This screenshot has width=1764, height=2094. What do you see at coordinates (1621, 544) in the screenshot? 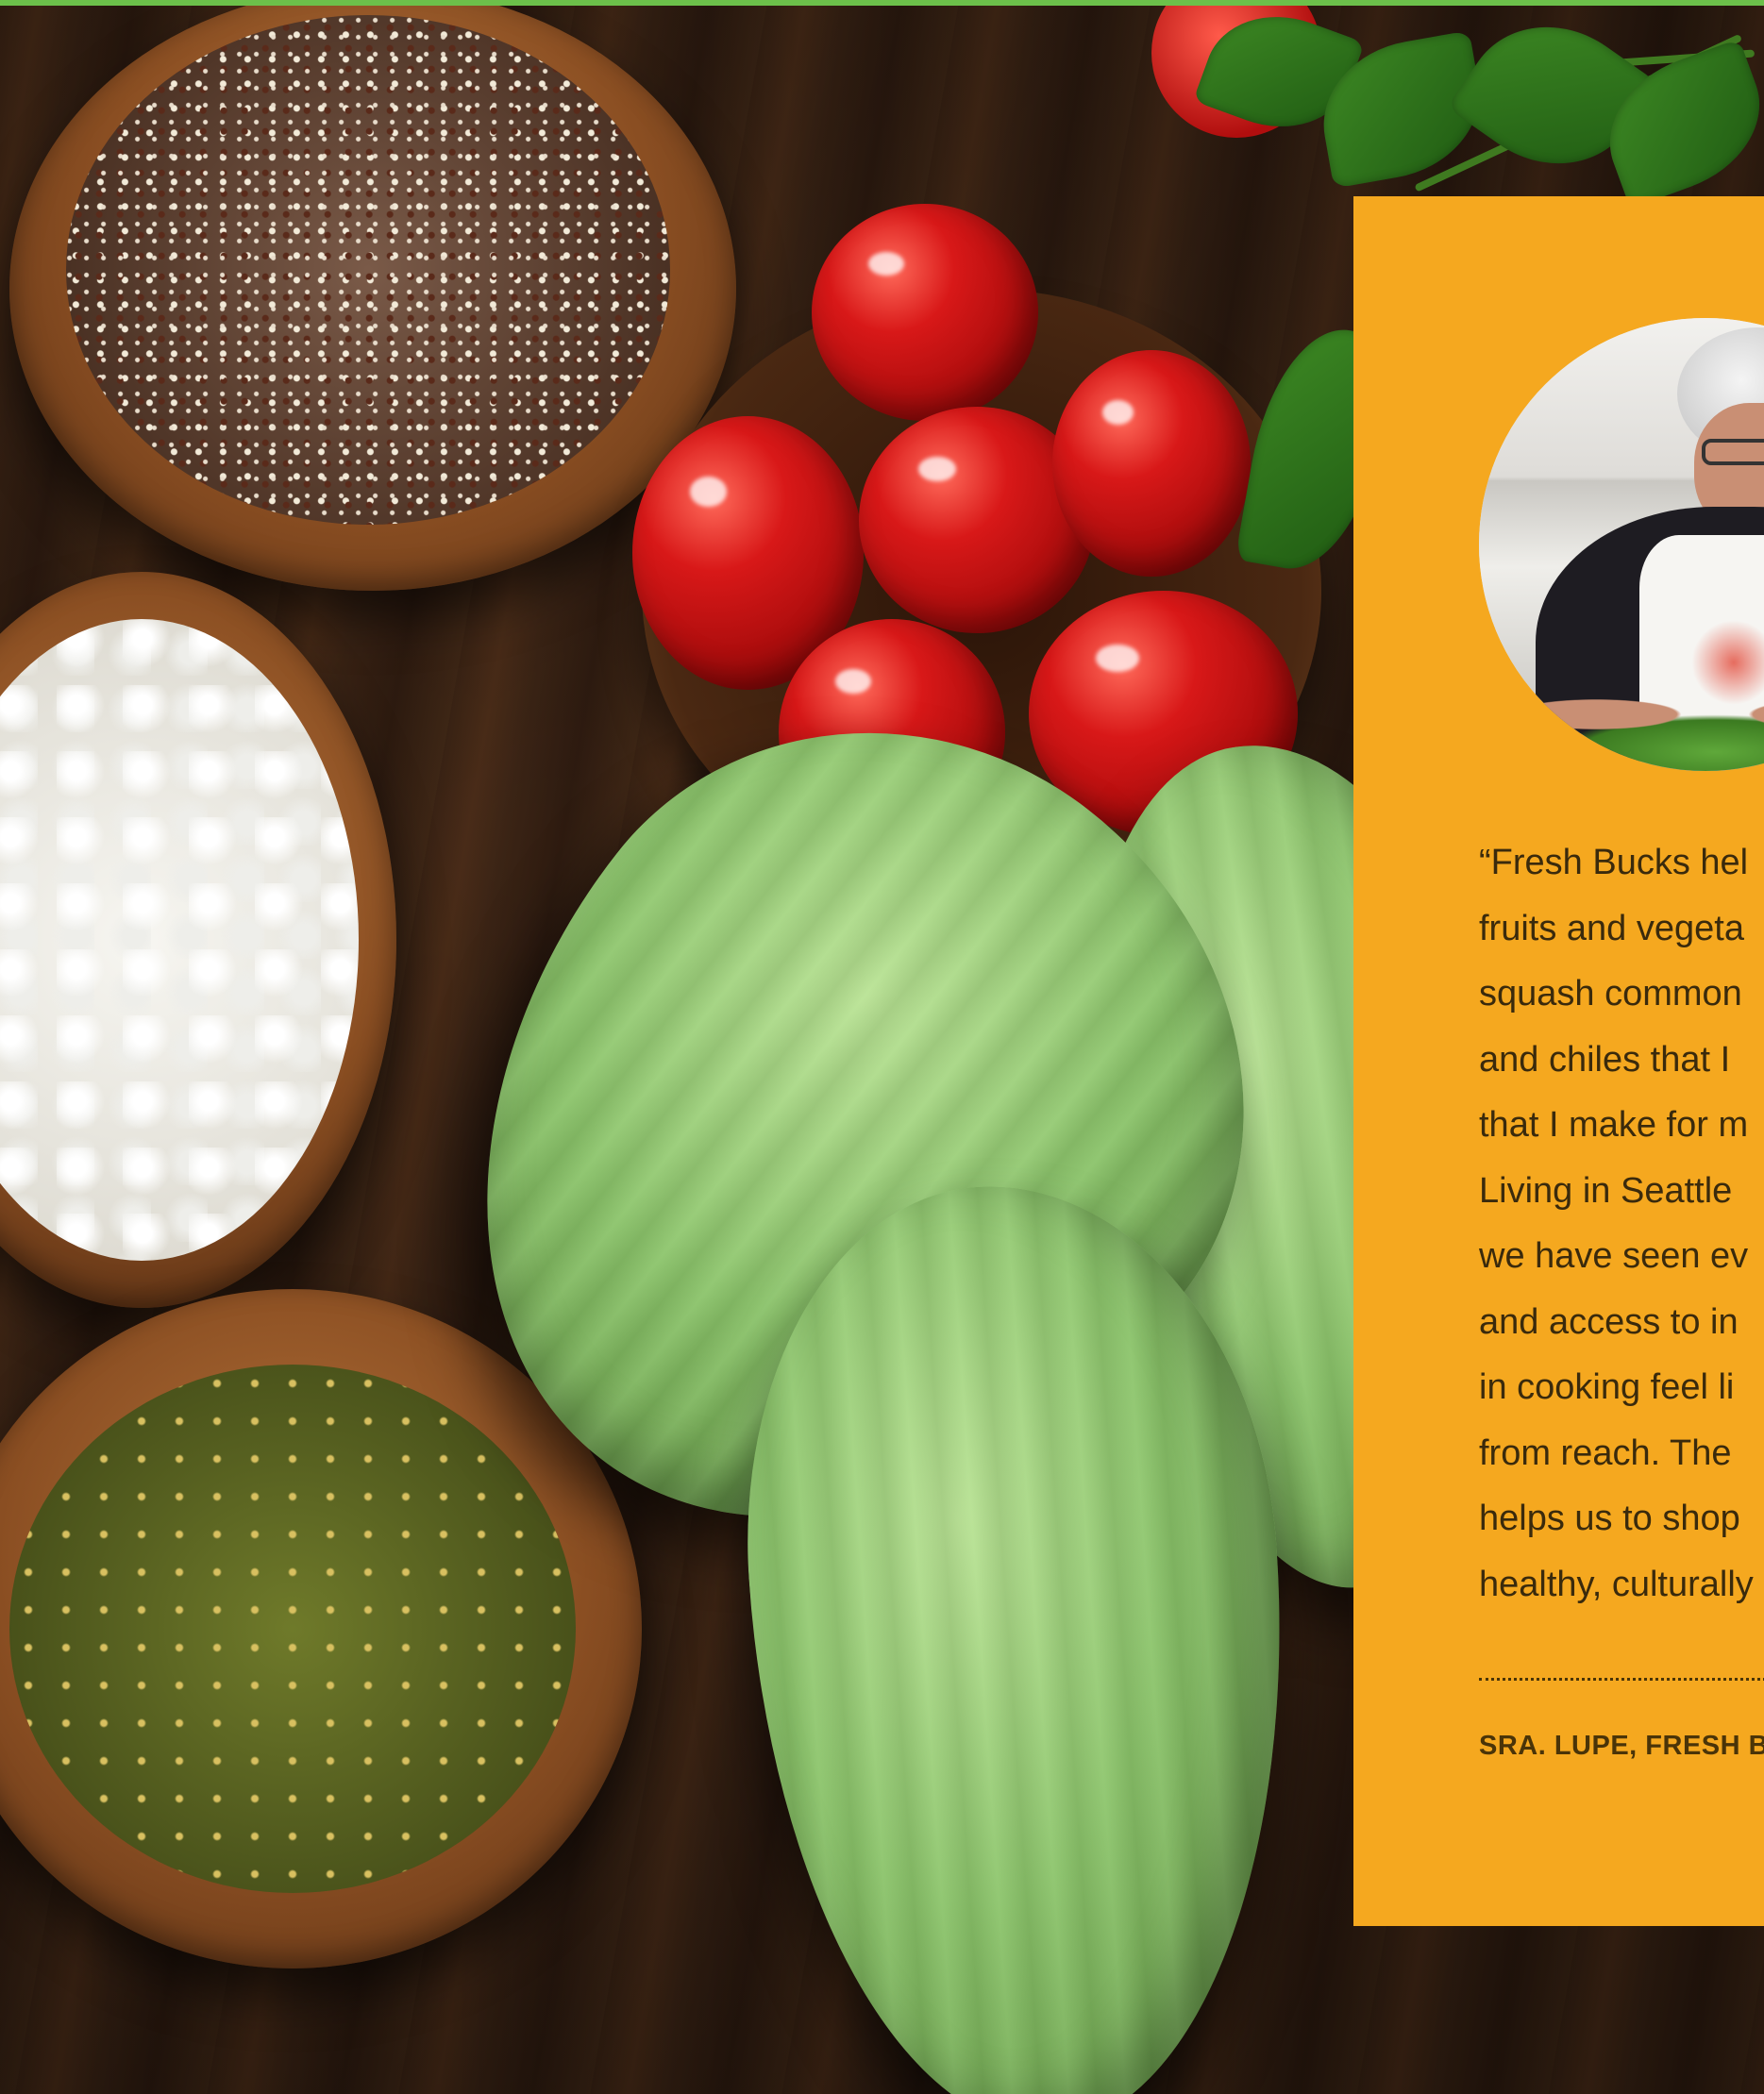
I see `testimonial-avatar` at bounding box center [1621, 544].